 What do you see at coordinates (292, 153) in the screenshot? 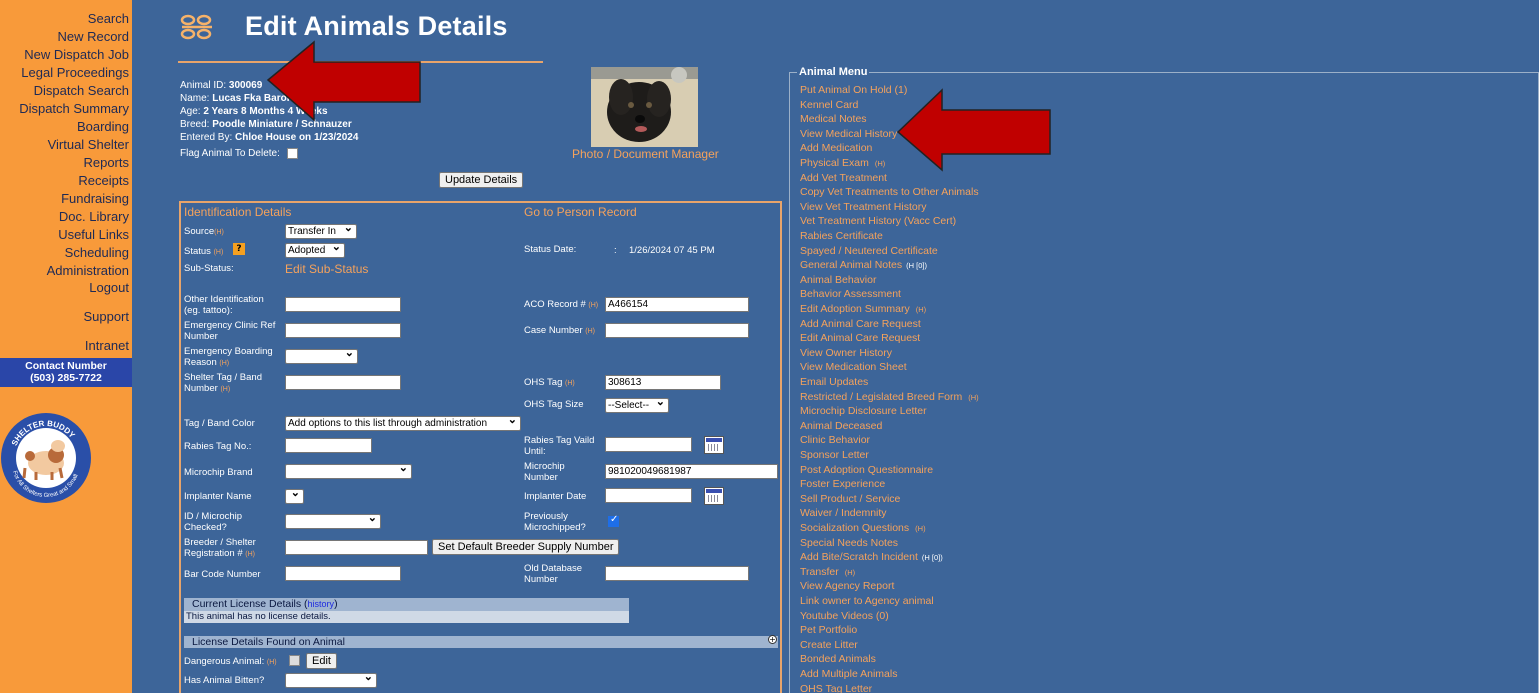
I see `flag-delete-checkbox` at bounding box center [292, 153].